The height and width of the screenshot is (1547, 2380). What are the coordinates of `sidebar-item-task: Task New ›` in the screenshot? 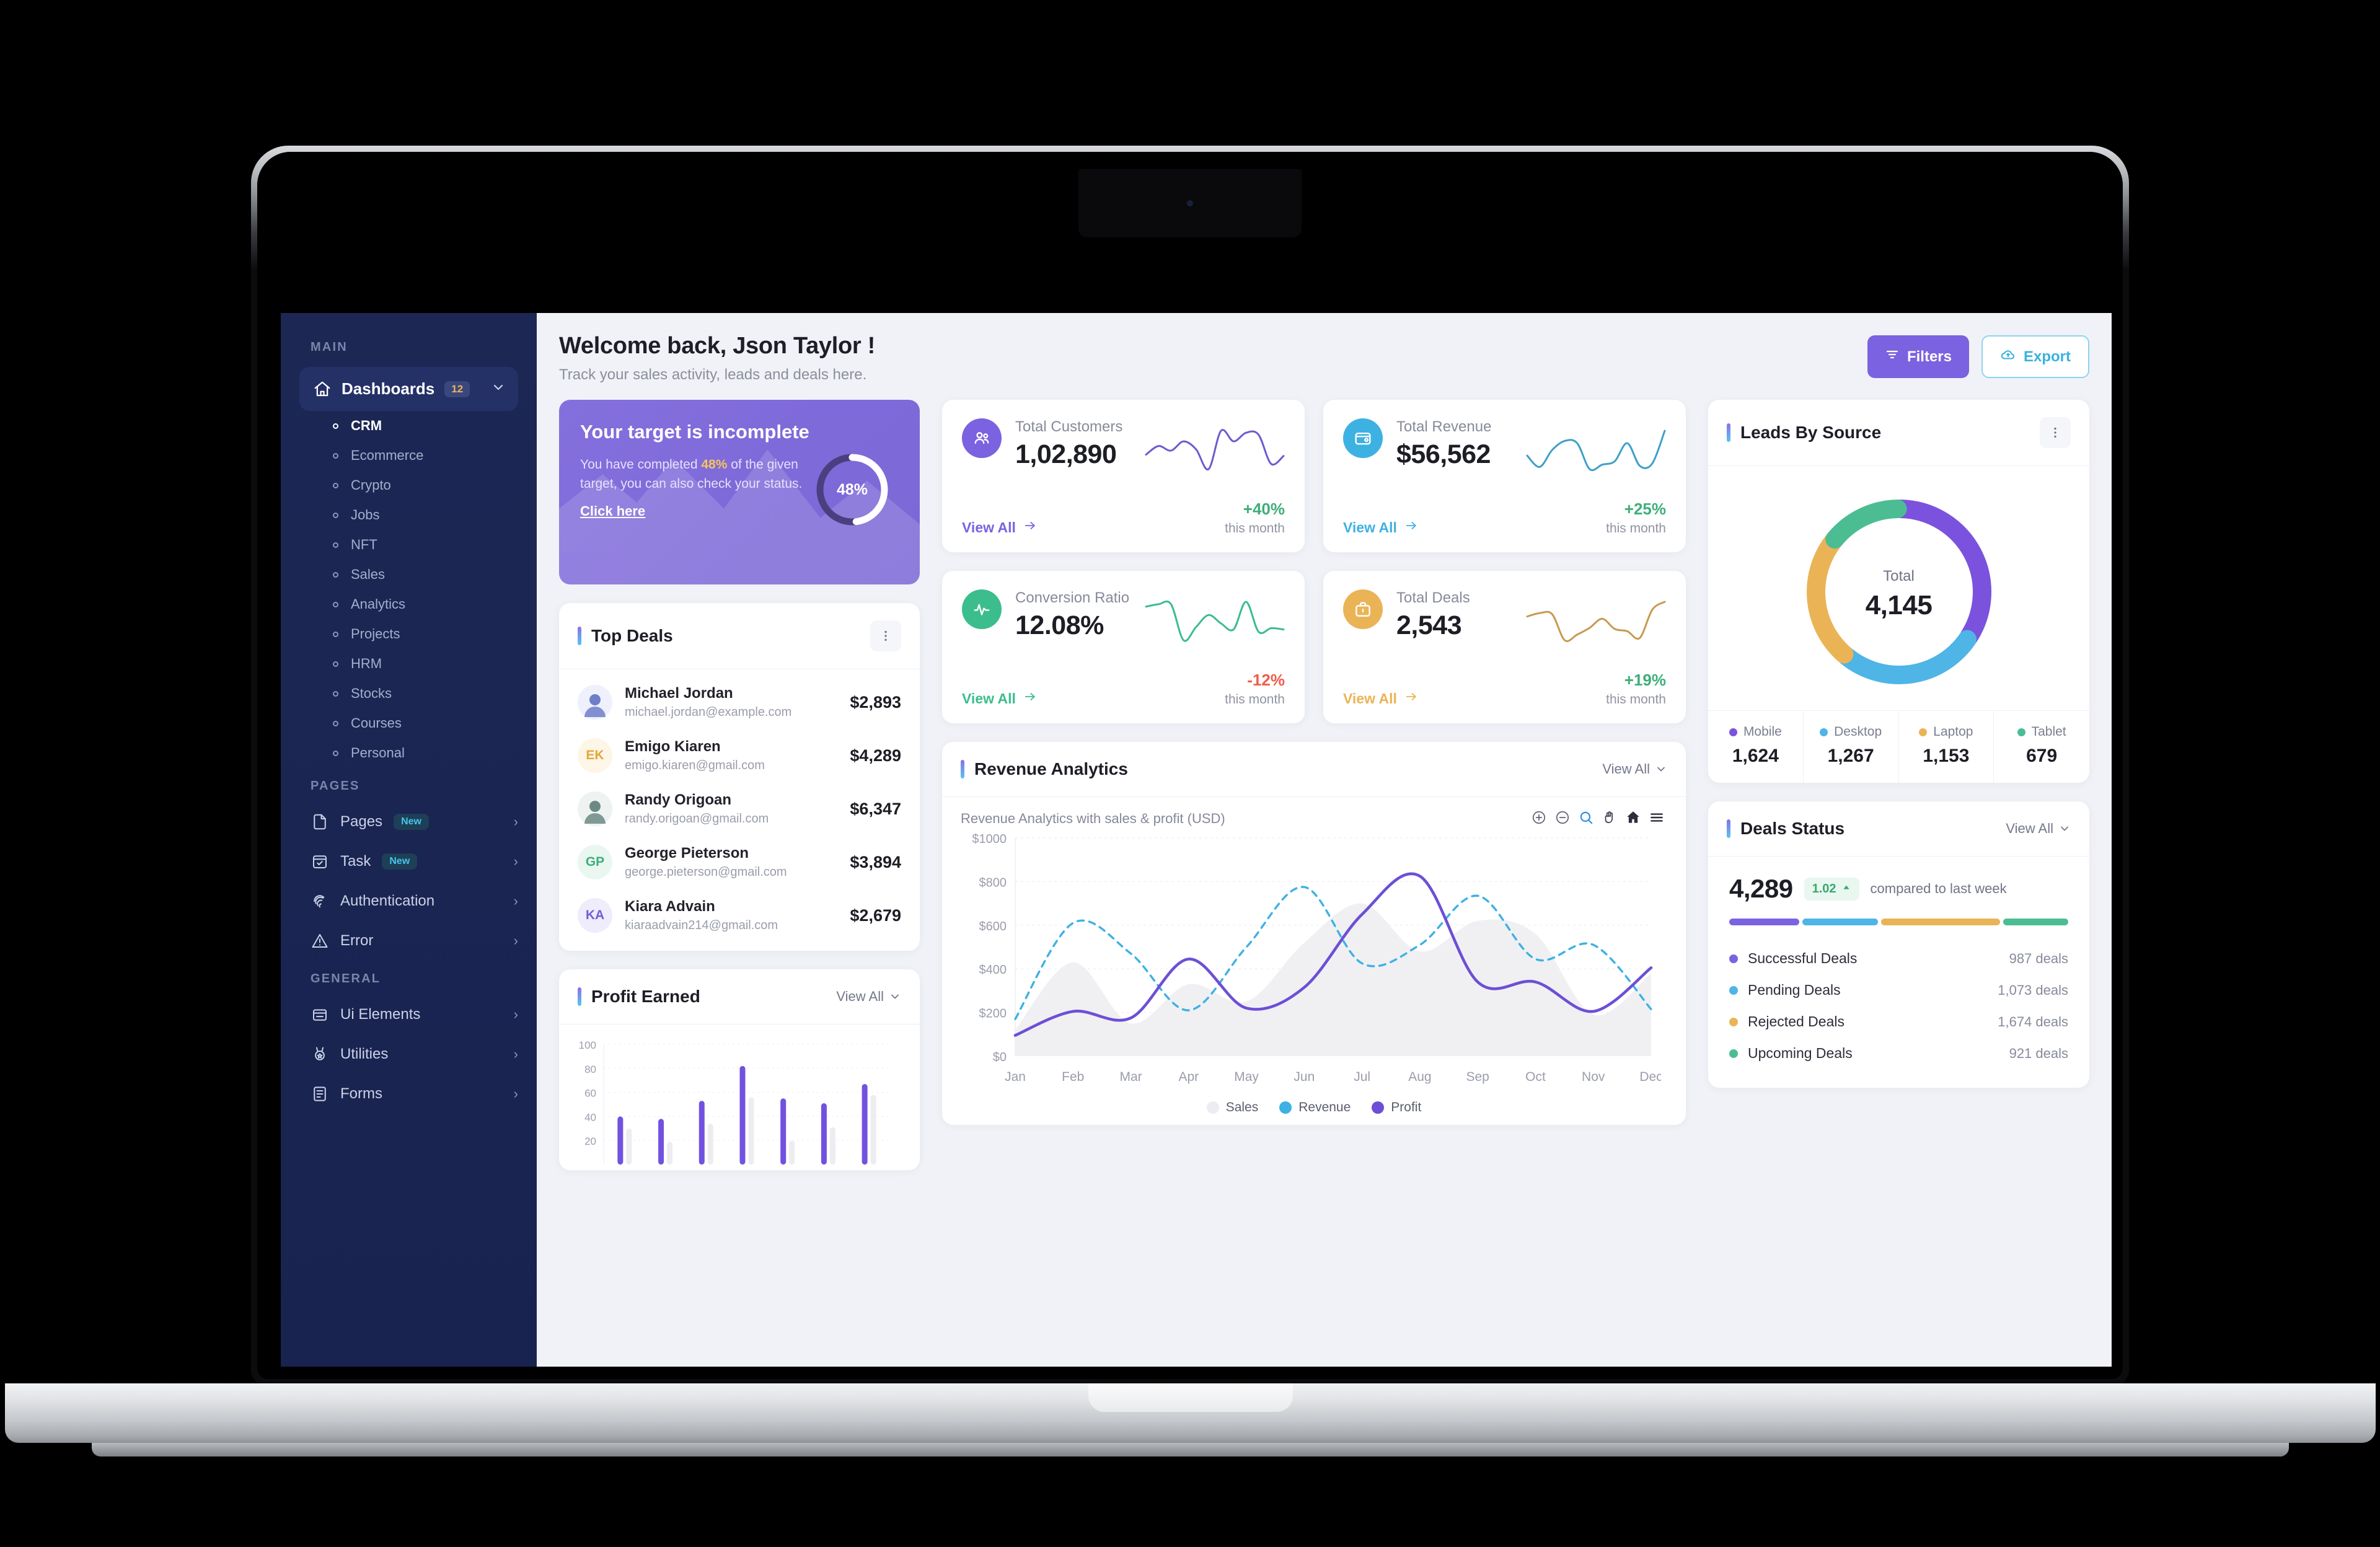 It's located at (409, 861).